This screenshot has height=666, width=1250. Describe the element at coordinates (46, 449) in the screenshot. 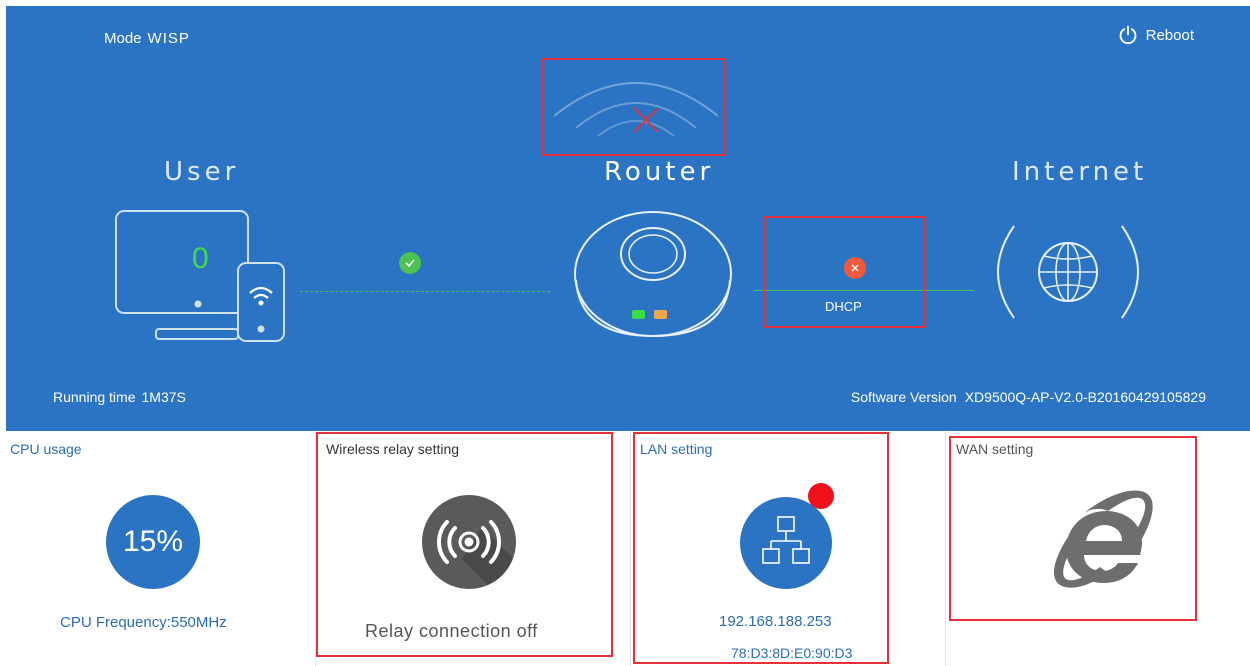

I see `cpu-usage-title: CPU usage` at that location.